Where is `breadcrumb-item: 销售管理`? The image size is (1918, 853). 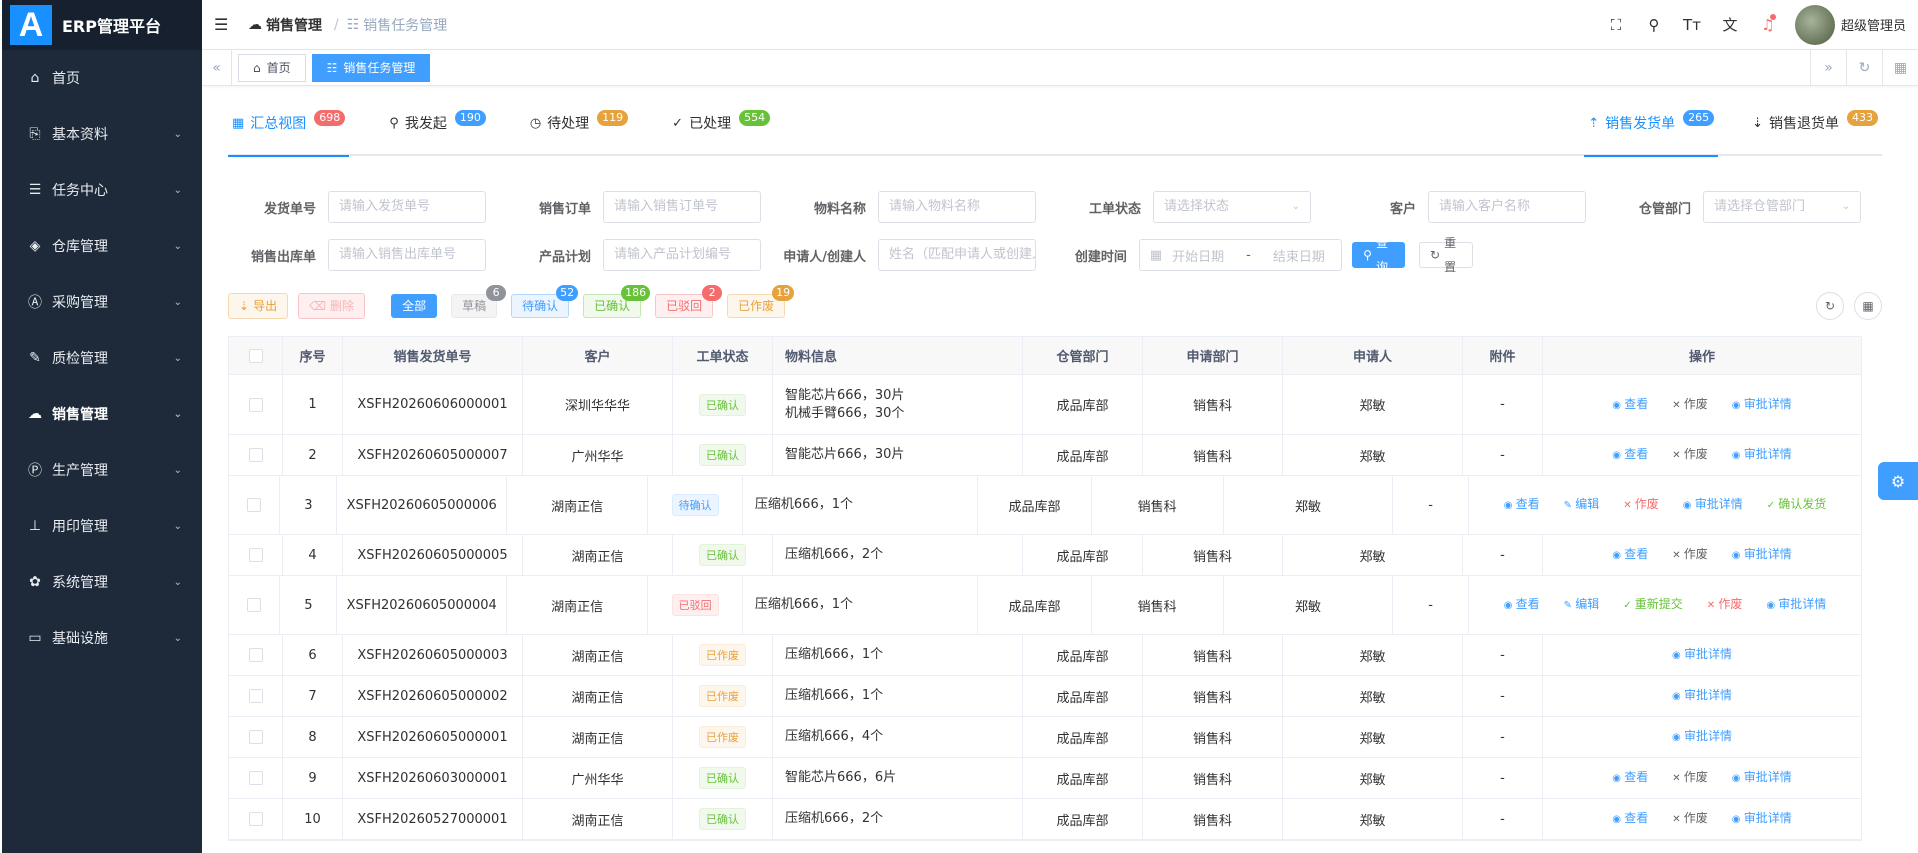
breadcrumb-item: 销售管理 is located at coordinates (296, 25).